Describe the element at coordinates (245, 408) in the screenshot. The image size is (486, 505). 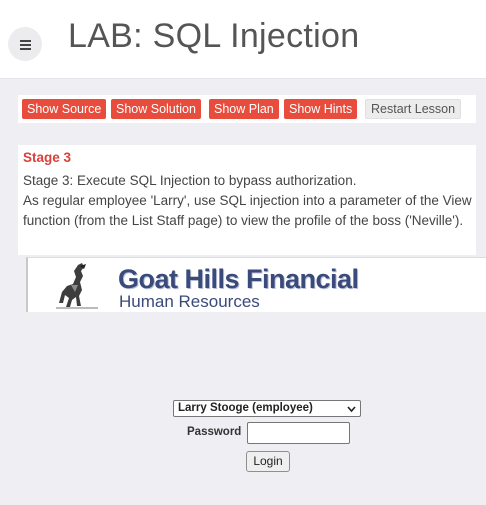
I see `employee-select-value: Larry Stooge (employee)` at that location.